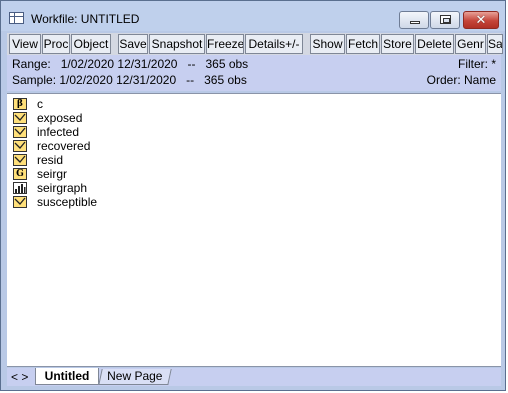 The image size is (508, 393). I want to click on title-bar: Workfile: UNTITLED ✕, so click(253, 16).